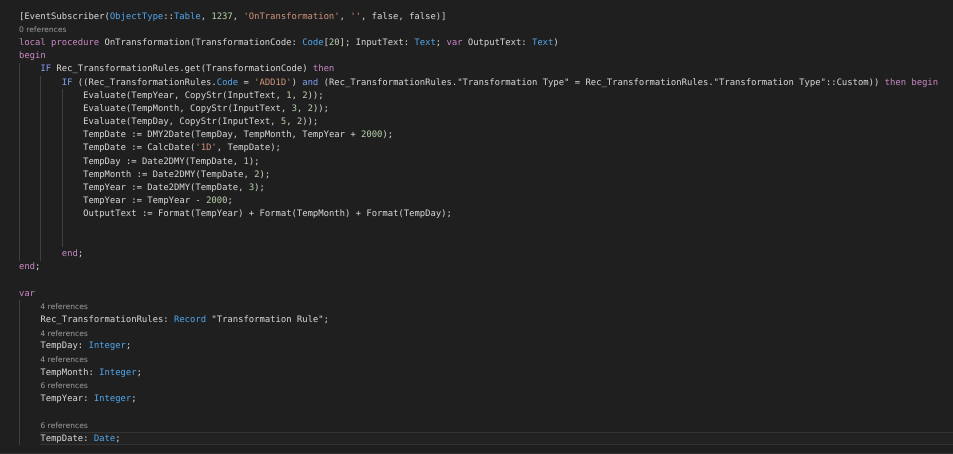 This screenshot has height=454, width=953. I want to click on code-line: TempDay := Date2DMY(TempDate, 1);, so click(171, 162).